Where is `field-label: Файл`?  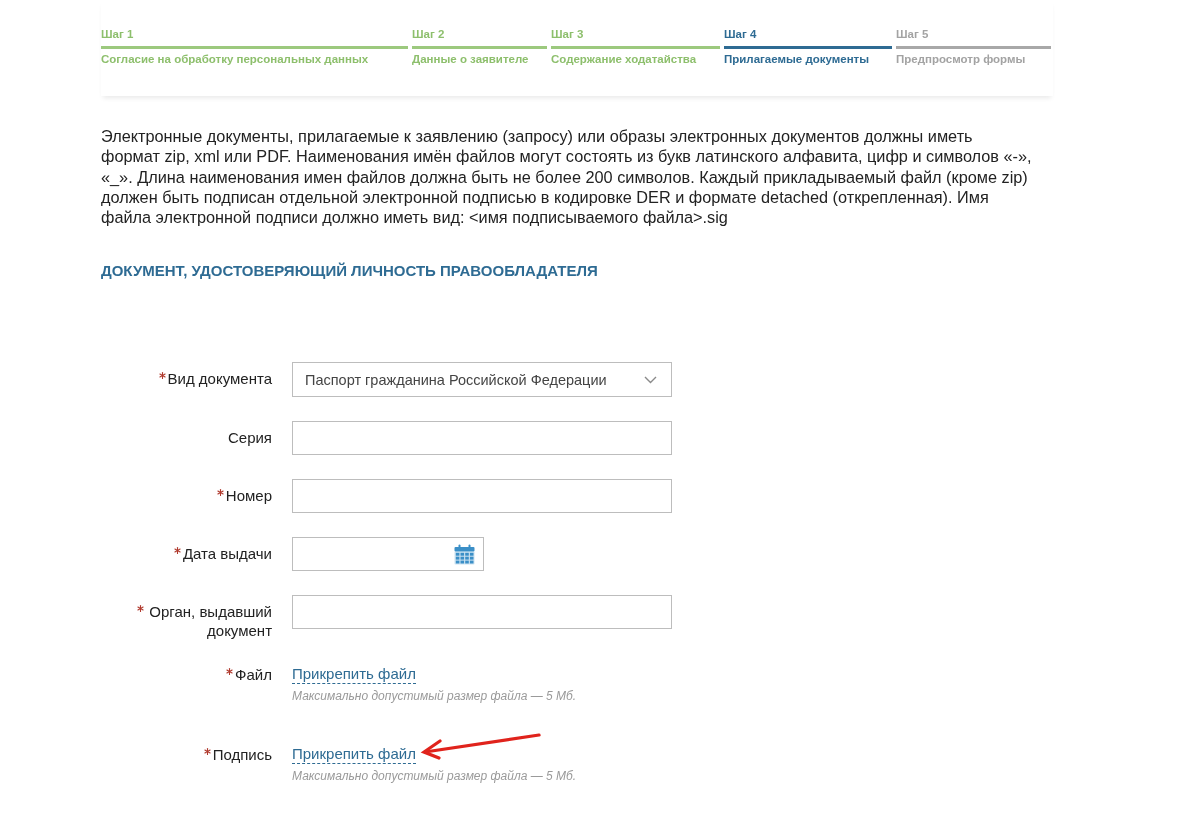
field-label: Файл is located at coordinates (253, 675).